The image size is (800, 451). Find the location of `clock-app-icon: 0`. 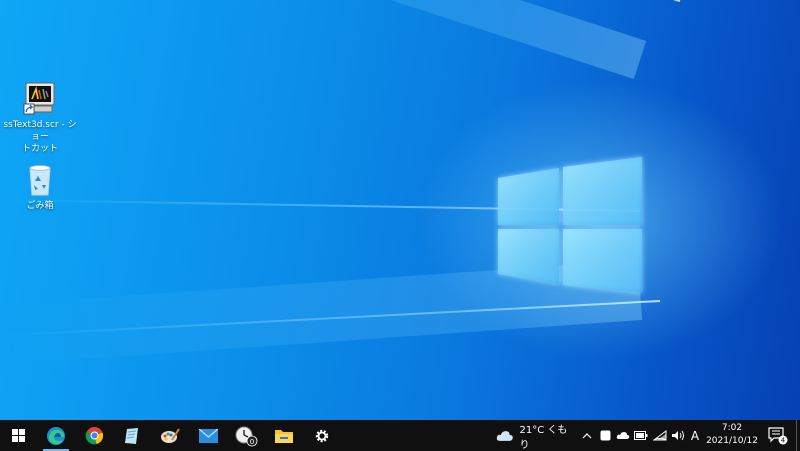

clock-app-icon: 0 is located at coordinates (246, 436).